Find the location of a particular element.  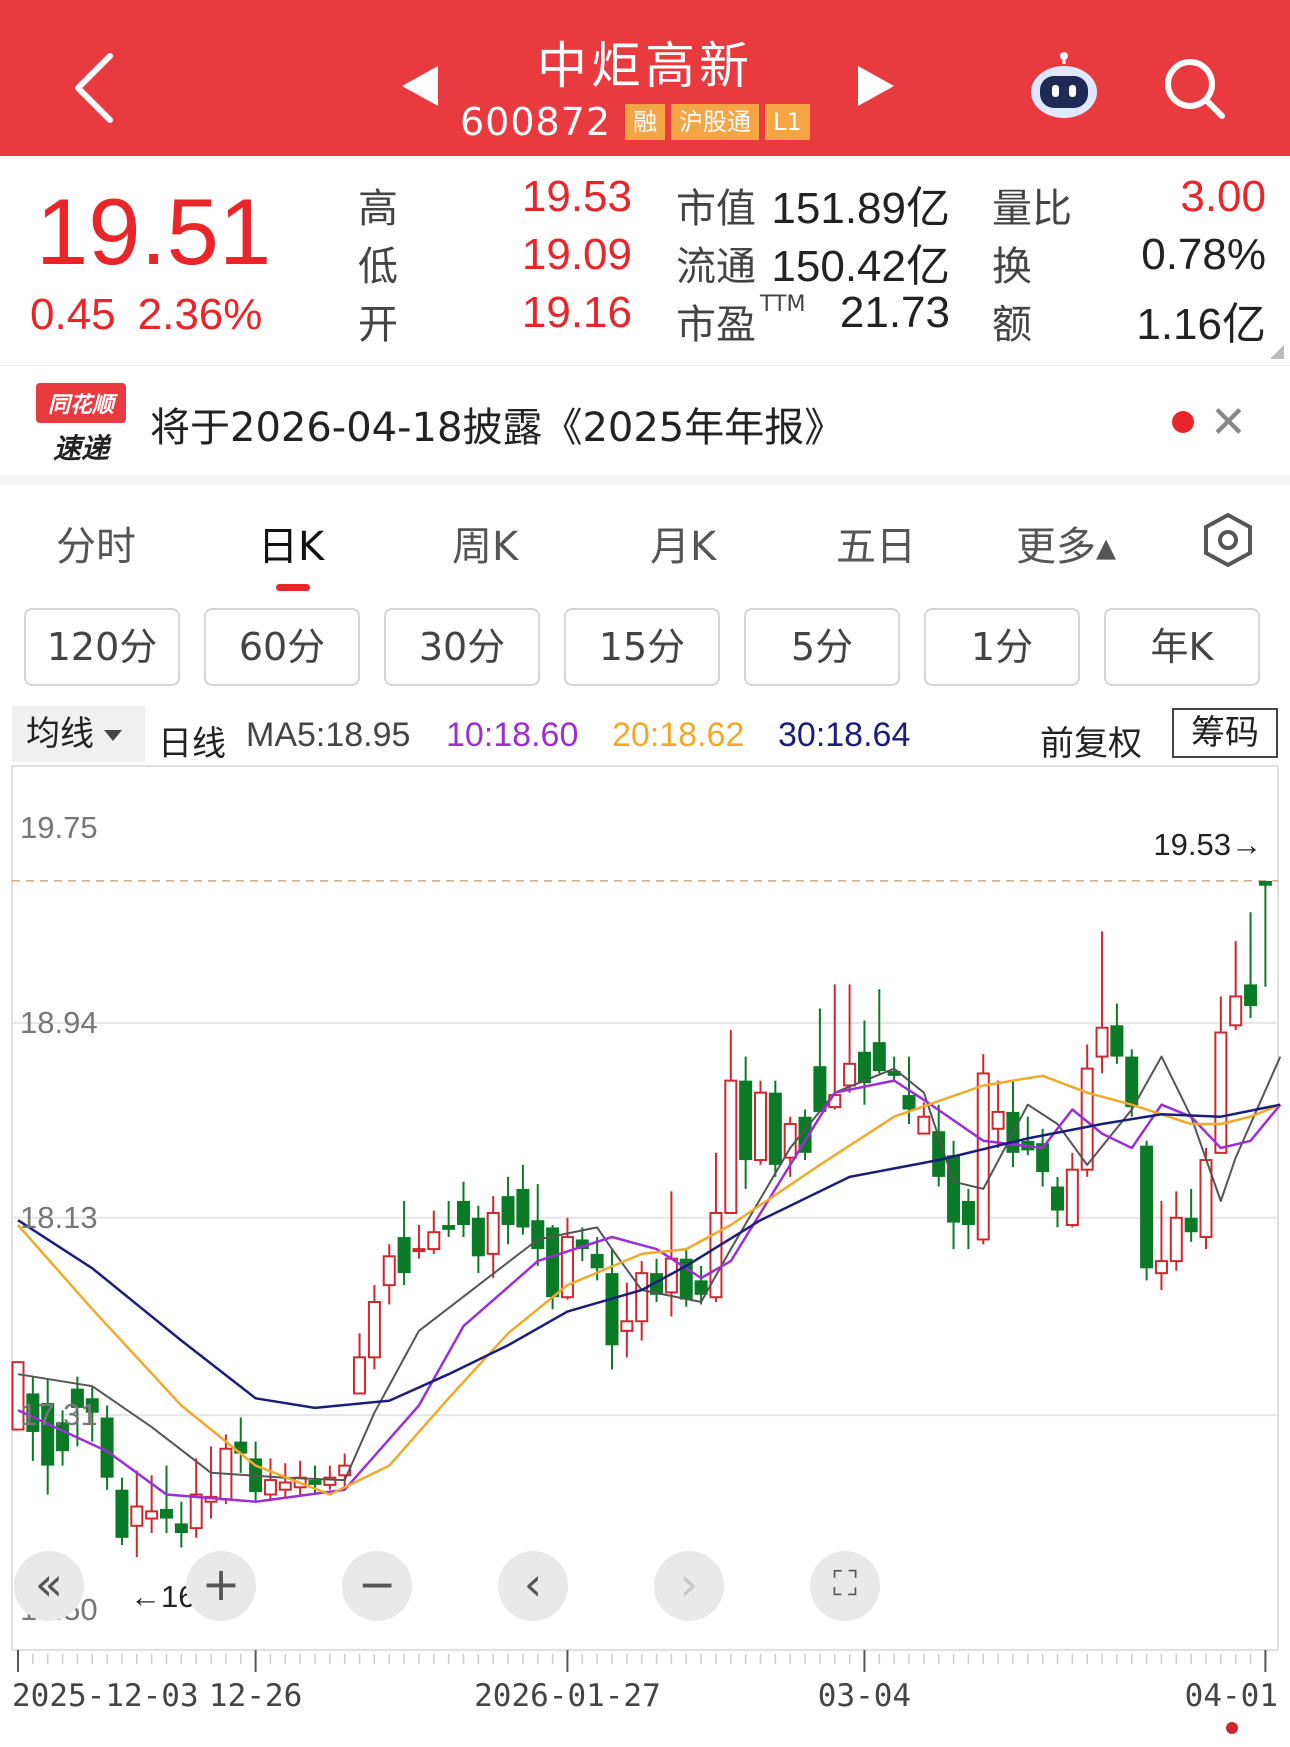

y-tick-label: 19.75 is located at coordinates (59, 827).